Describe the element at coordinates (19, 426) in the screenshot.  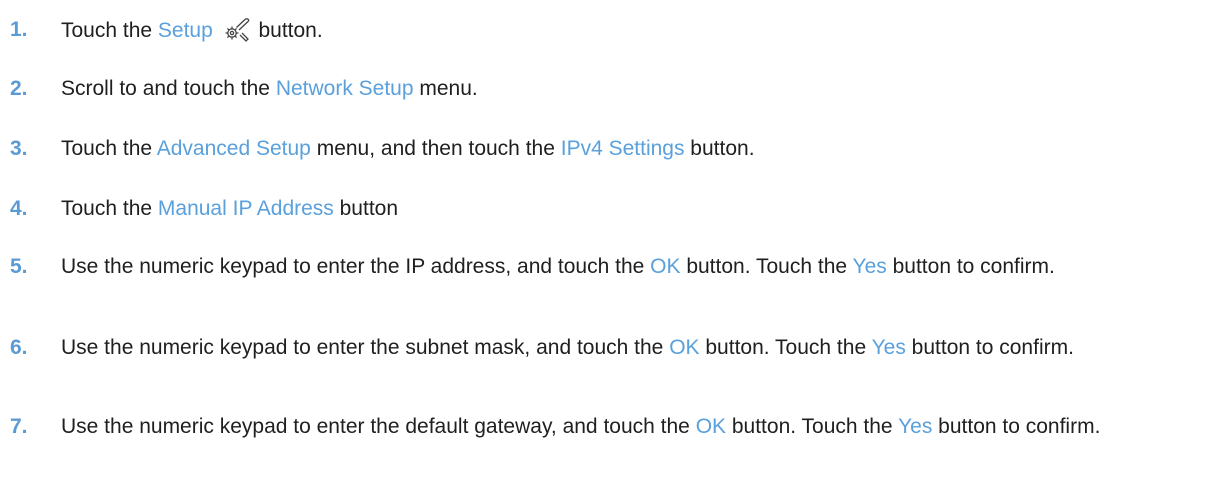
I see `step-number: 7.` at that location.